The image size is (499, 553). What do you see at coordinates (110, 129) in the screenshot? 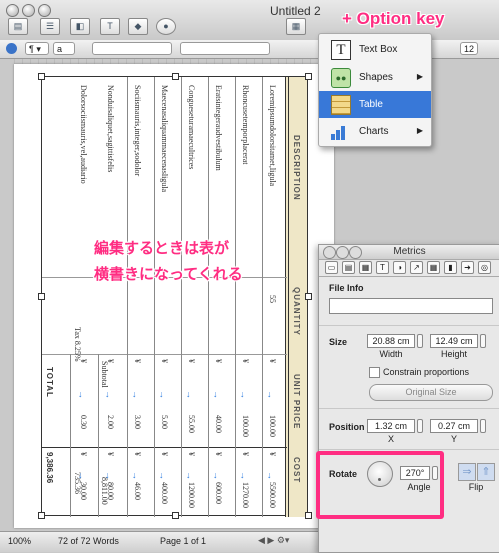
I see `row-description: Nonduisaliquet,sagittisfelis` at bounding box center [110, 129].